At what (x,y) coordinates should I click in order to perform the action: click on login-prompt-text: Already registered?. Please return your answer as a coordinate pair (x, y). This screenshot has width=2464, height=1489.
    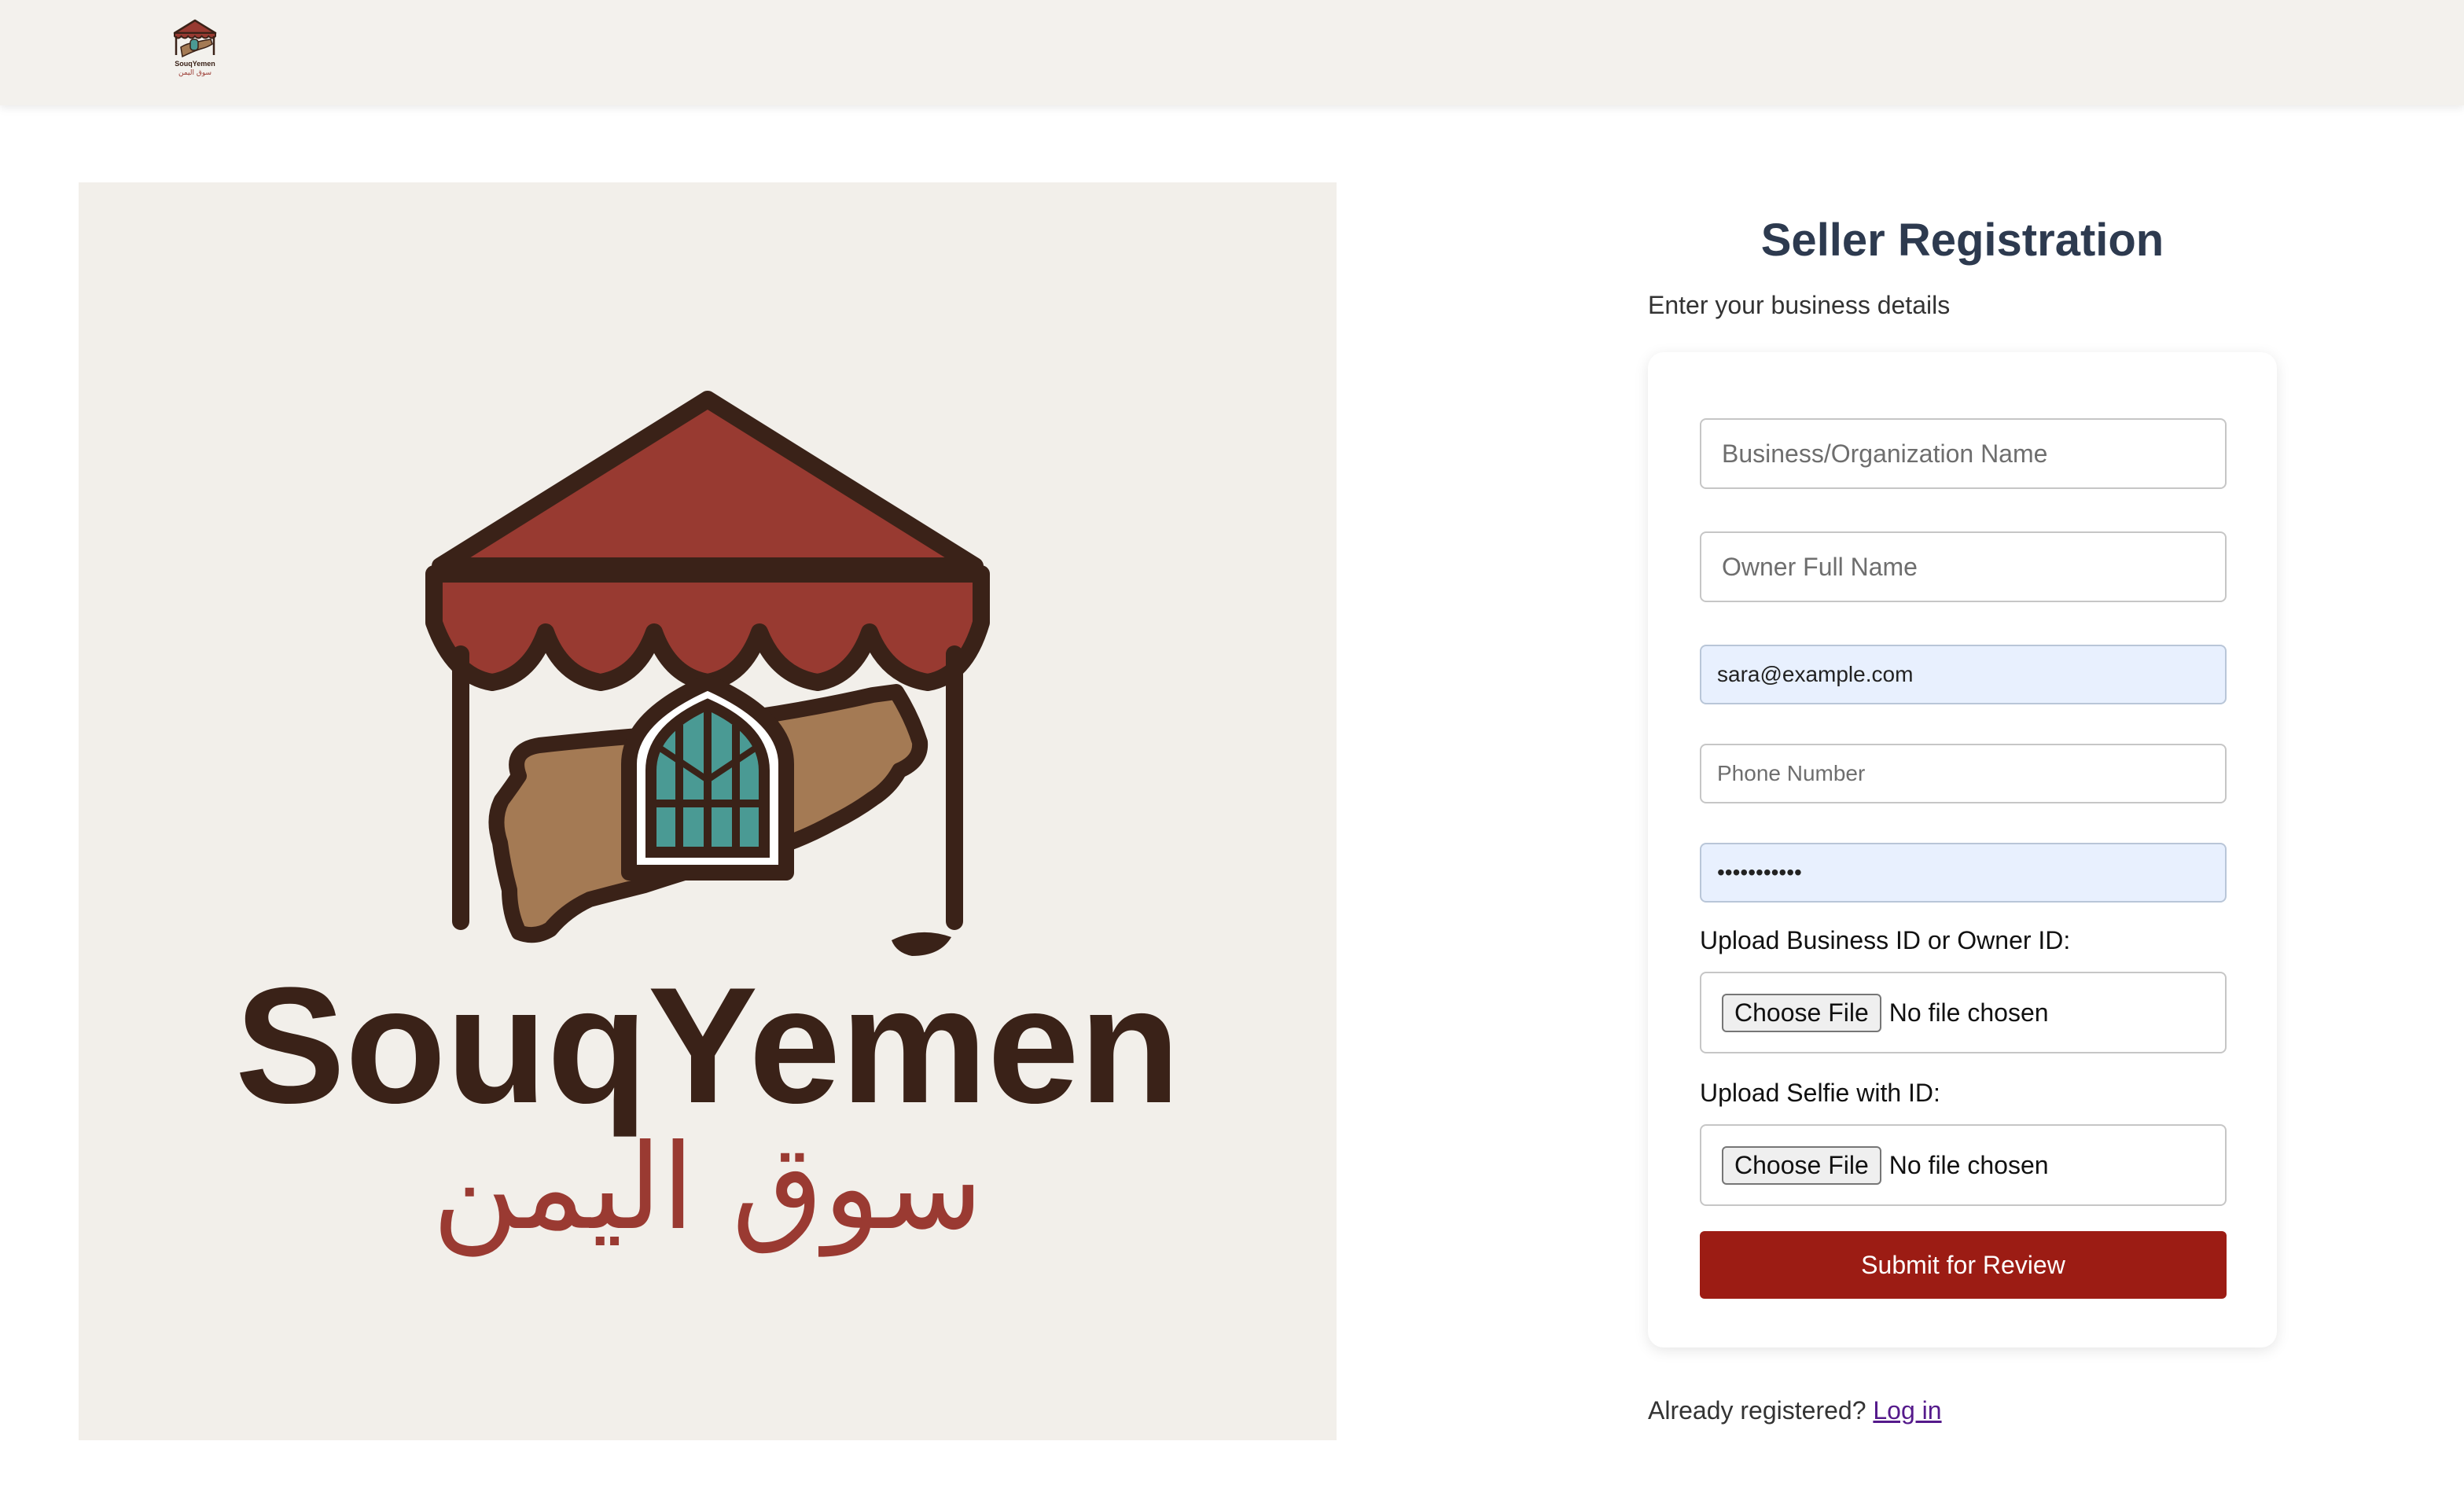
    Looking at the image, I should click on (1757, 1410).